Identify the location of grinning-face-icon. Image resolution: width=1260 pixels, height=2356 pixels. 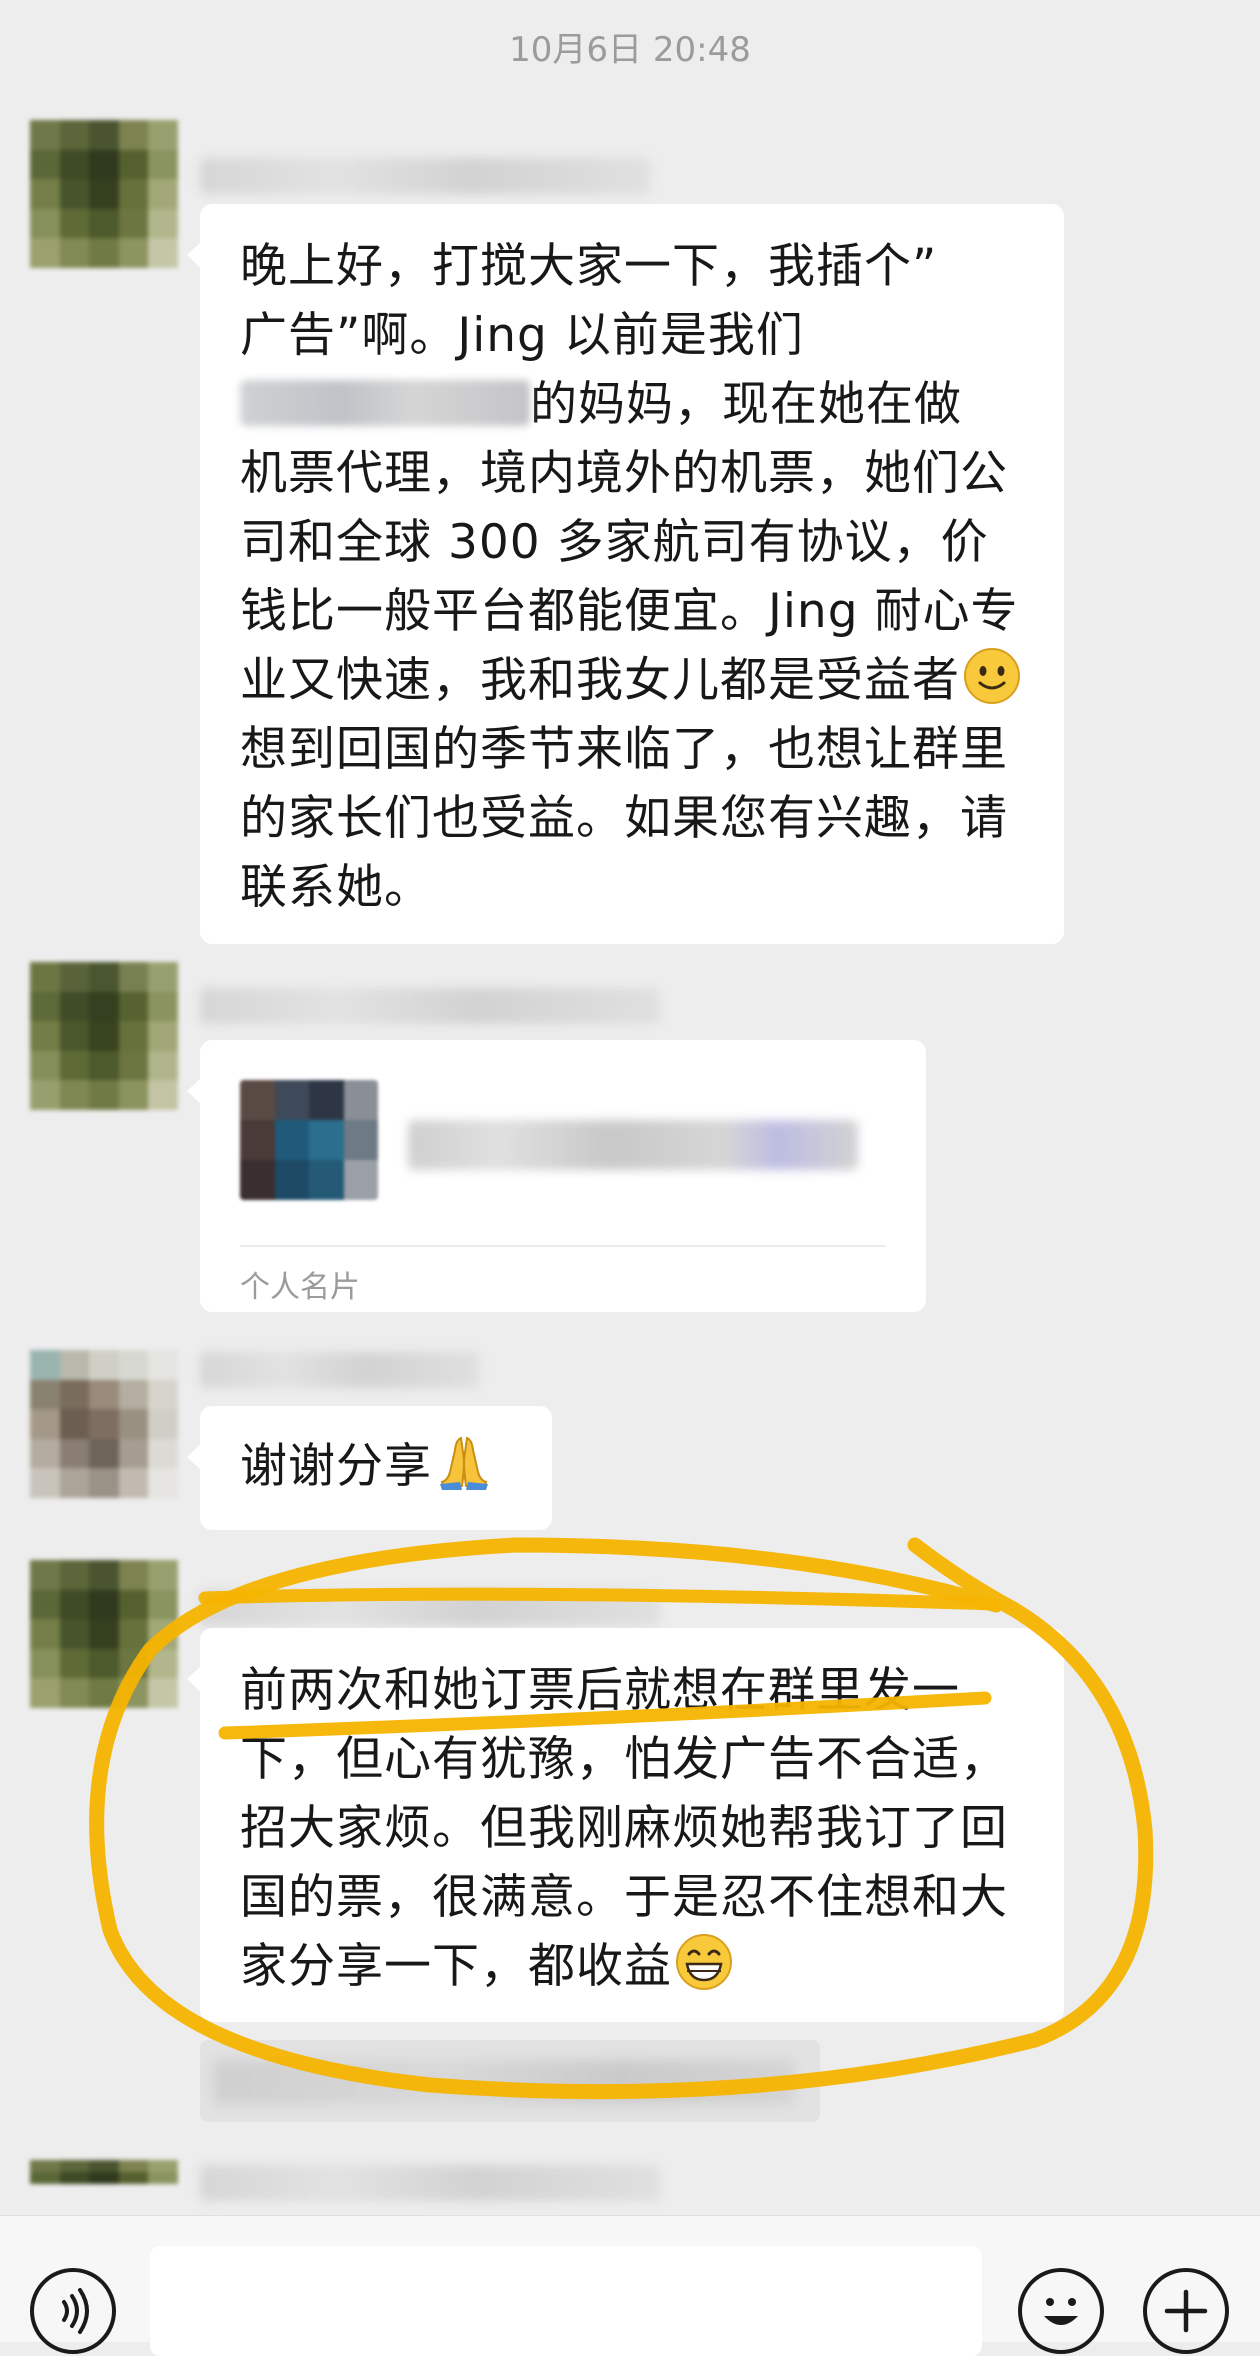
(704, 1962).